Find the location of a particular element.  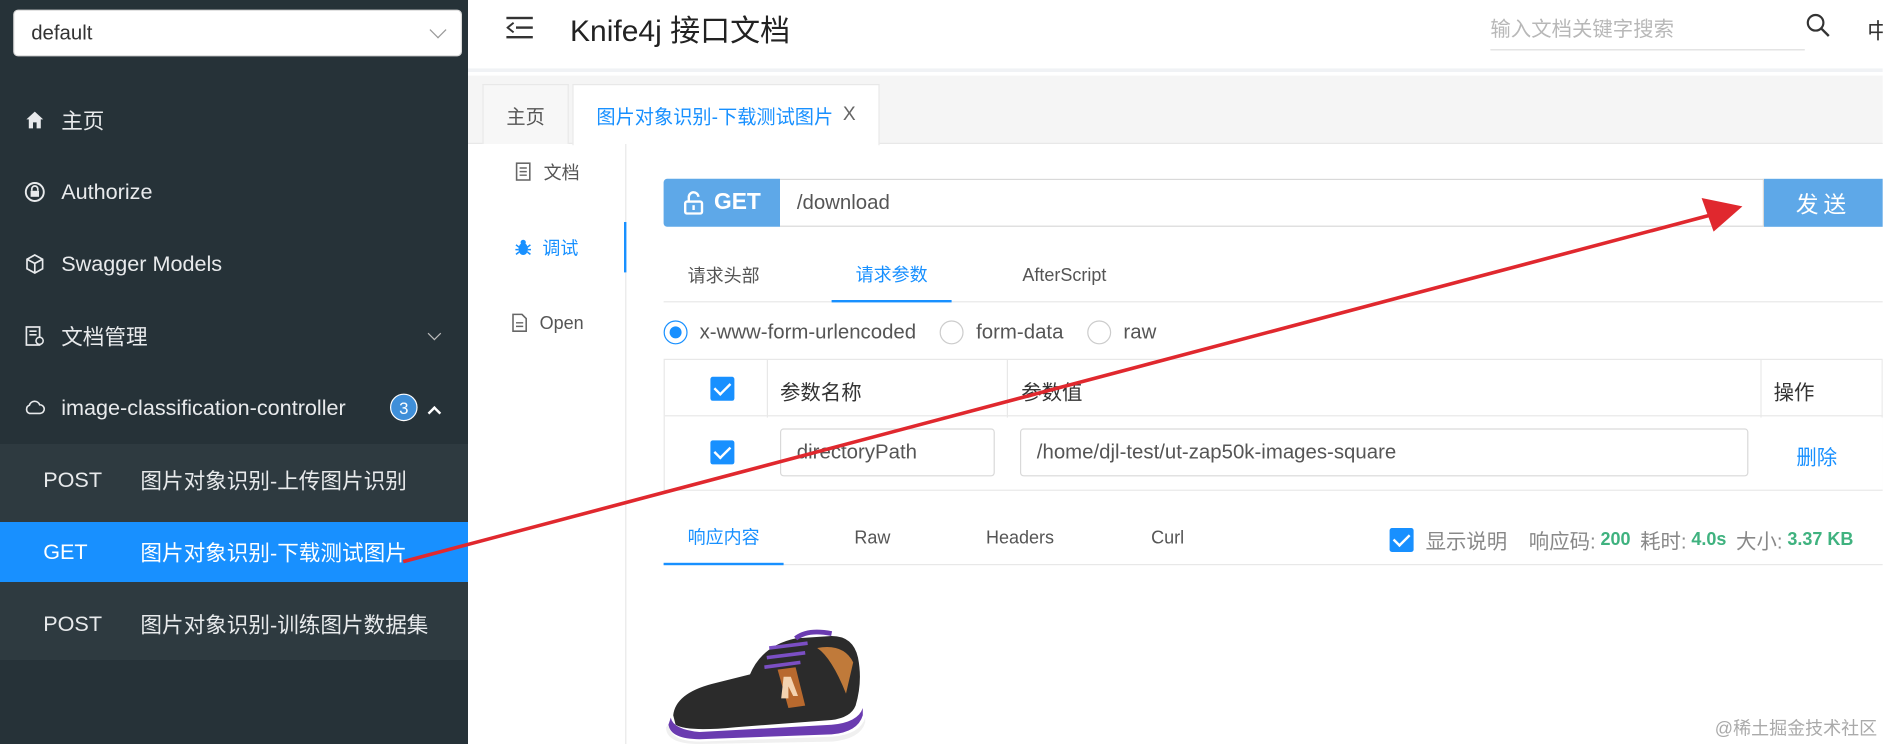

count-badge: 3 is located at coordinates (404, 407).